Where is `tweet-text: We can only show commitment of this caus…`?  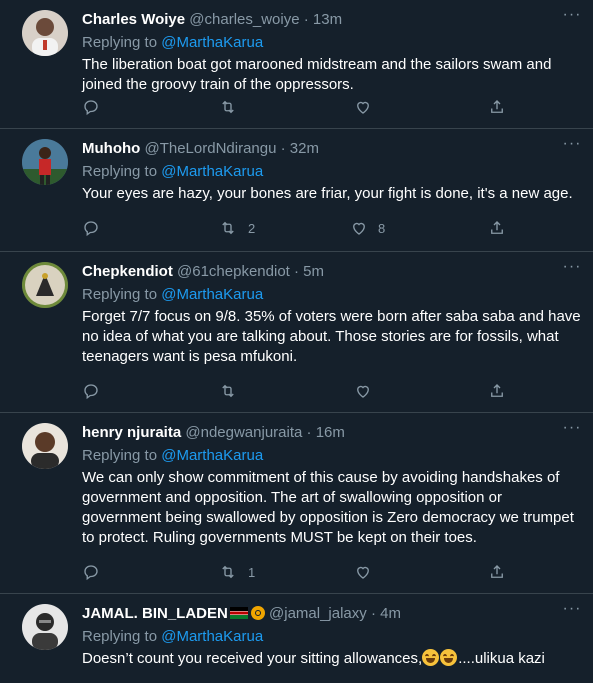
tweet-text: We can only show commitment of this caus… is located at coordinates (328, 507).